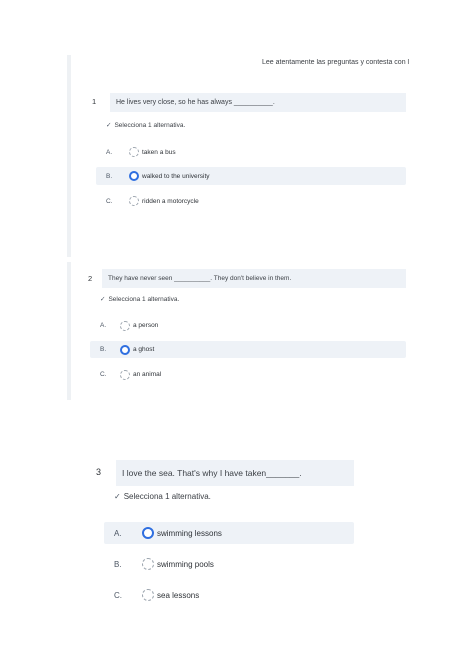 This screenshot has height=669, width=474. What do you see at coordinates (229, 564) in the screenshot?
I see `option-b: B. swimming pools` at bounding box center [229, 564].